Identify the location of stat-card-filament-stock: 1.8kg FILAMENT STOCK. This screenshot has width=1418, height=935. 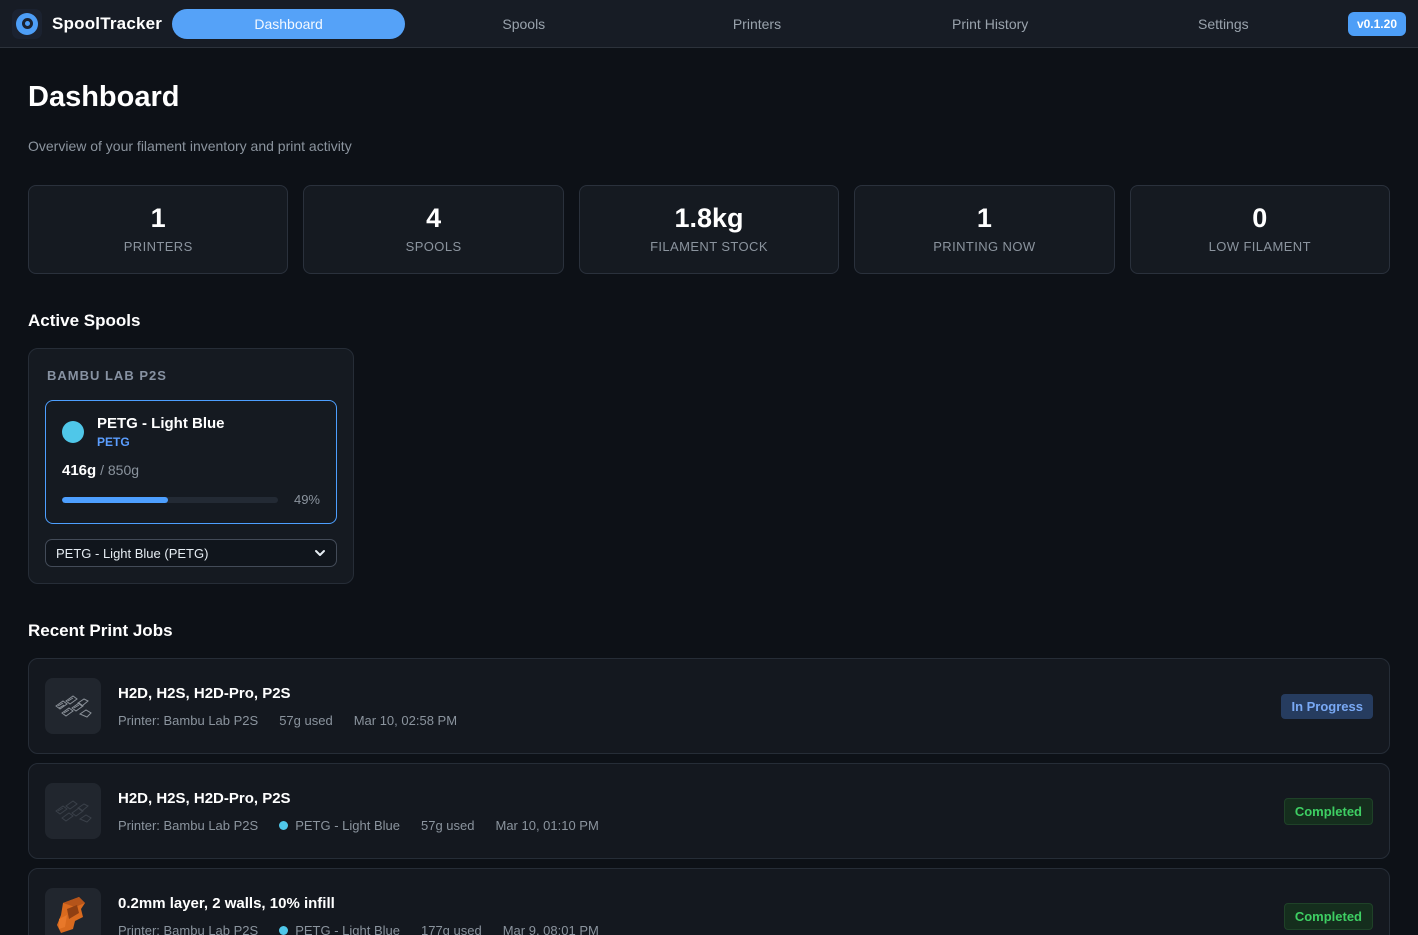
(709, 229).